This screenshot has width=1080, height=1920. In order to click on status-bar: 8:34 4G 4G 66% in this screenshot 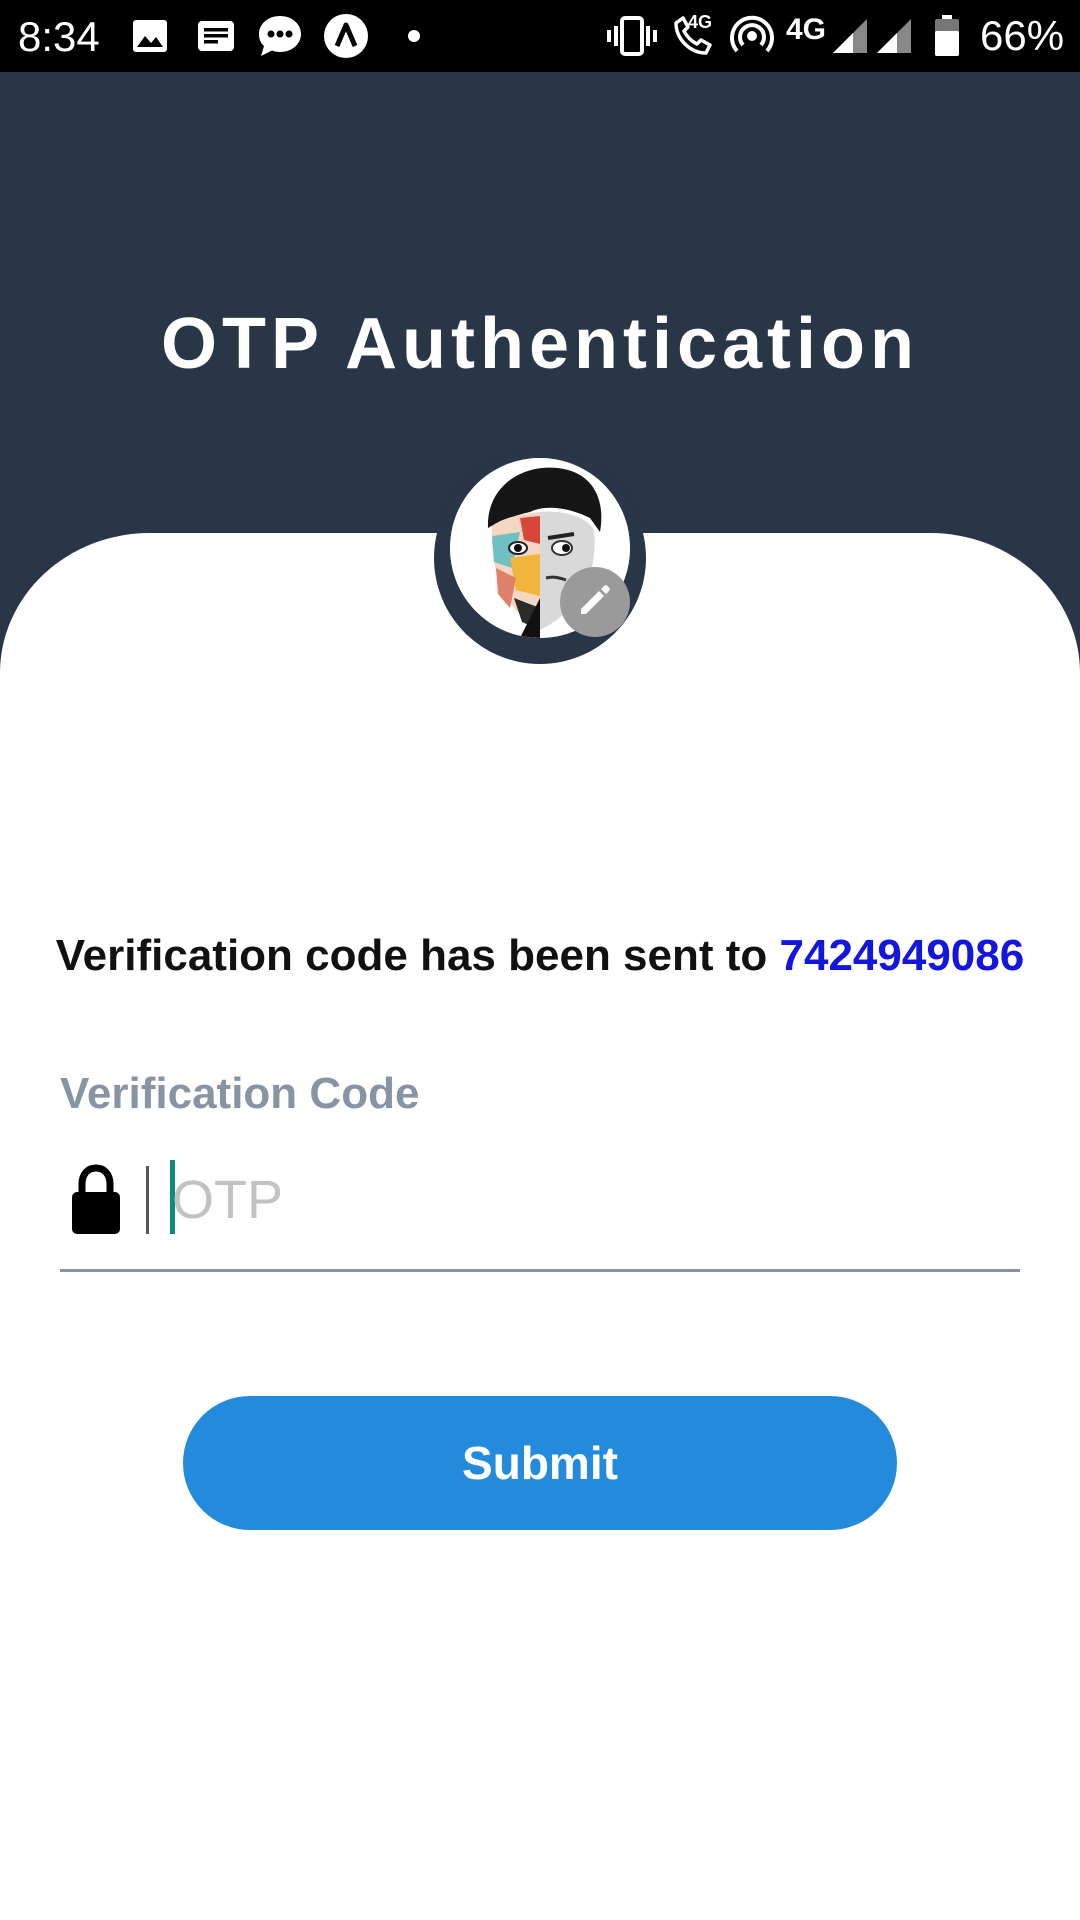, I will do `click(540, 36)`.